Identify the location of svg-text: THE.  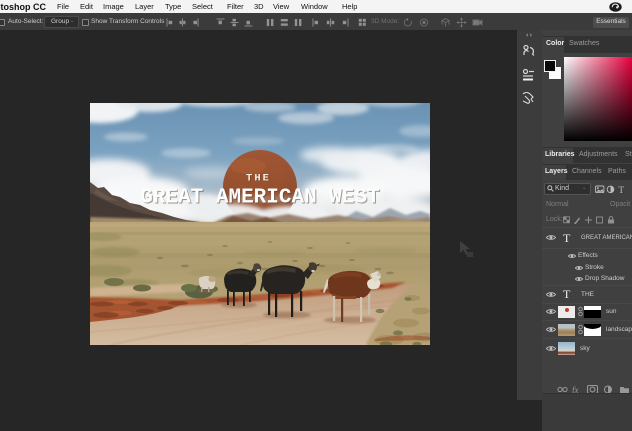
(258, 179).